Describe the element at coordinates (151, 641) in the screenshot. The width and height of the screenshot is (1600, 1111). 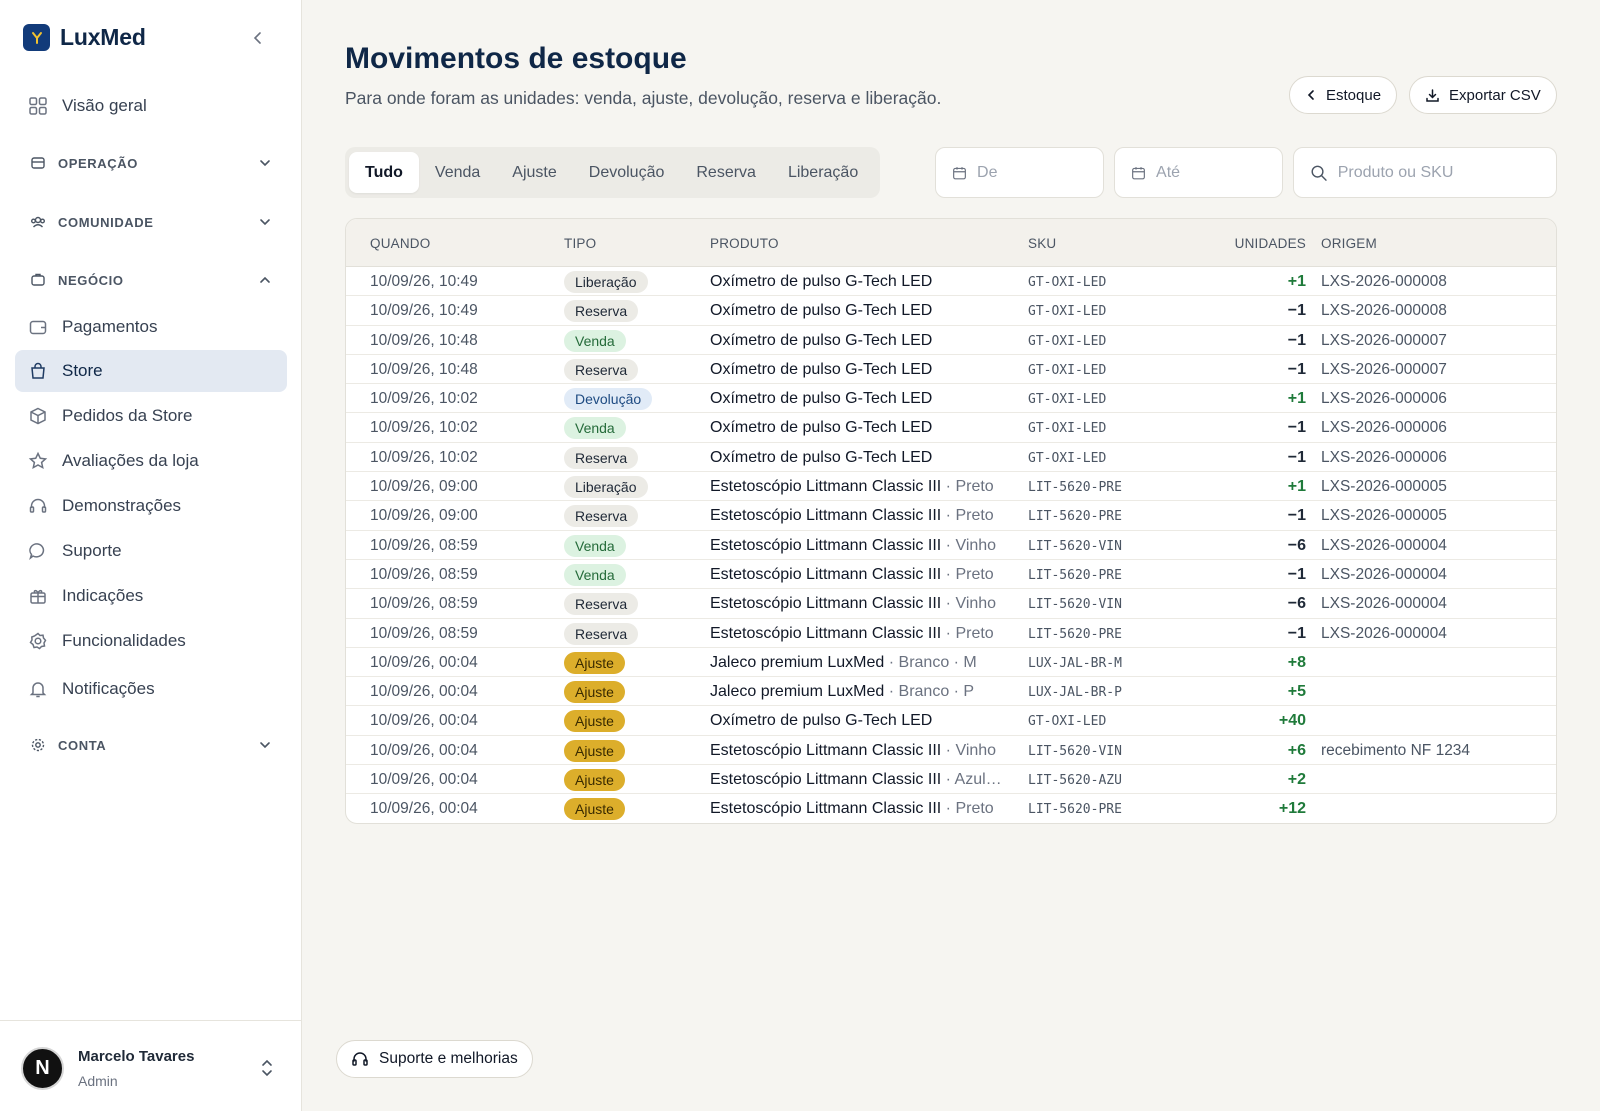
I see `sidebar-item-funcionalidades: Funcionalidades` at that location.